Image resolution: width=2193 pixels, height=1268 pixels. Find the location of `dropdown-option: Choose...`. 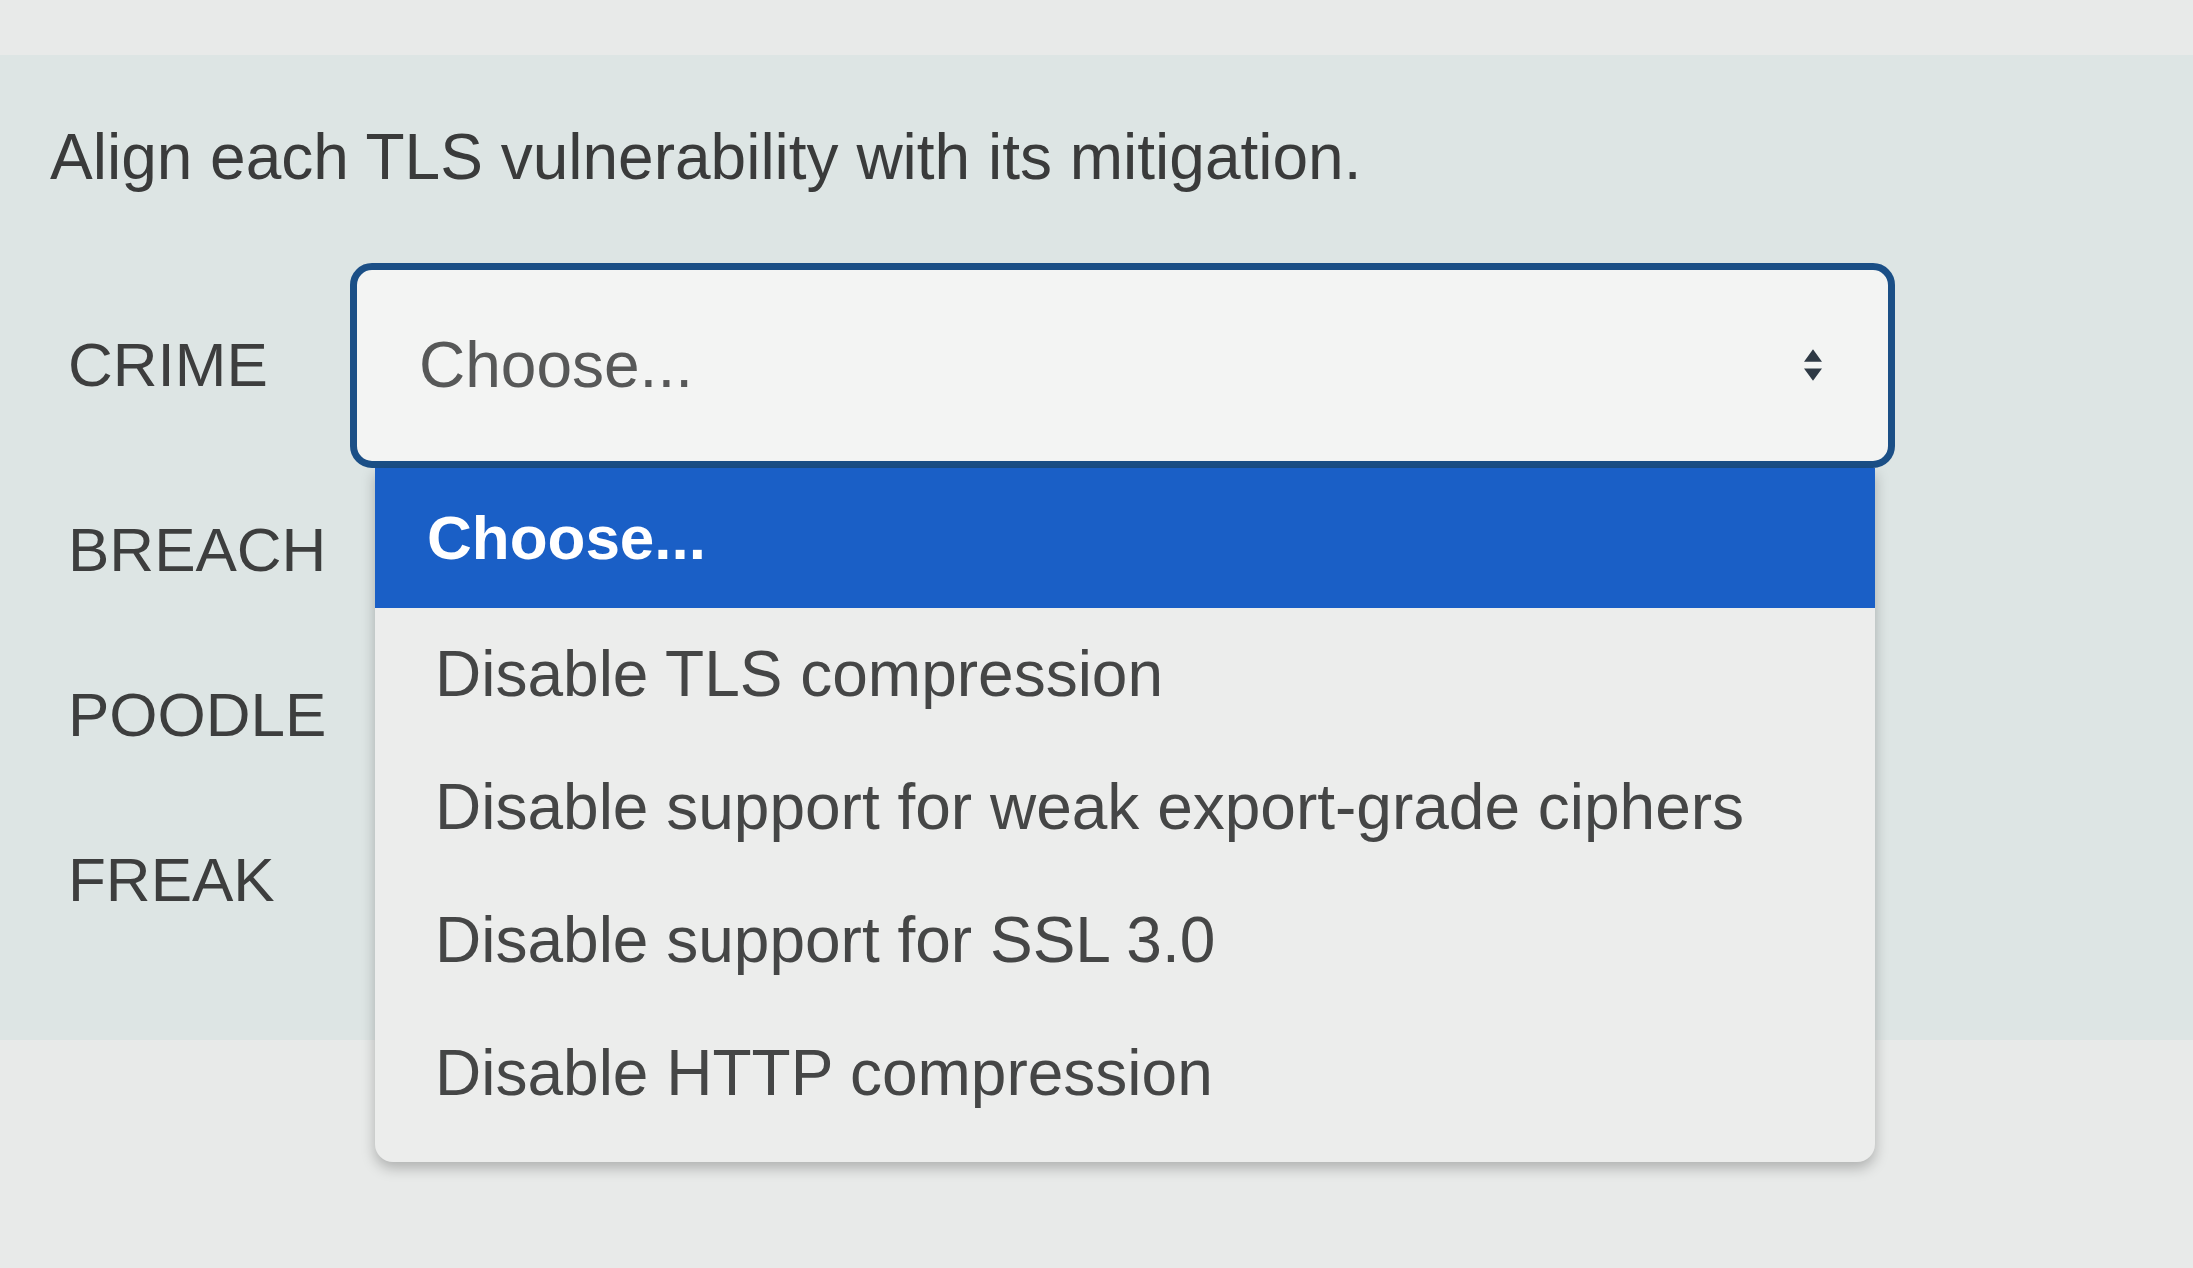

dropdown-option: Choose... is located at coordinates (1125, 537).